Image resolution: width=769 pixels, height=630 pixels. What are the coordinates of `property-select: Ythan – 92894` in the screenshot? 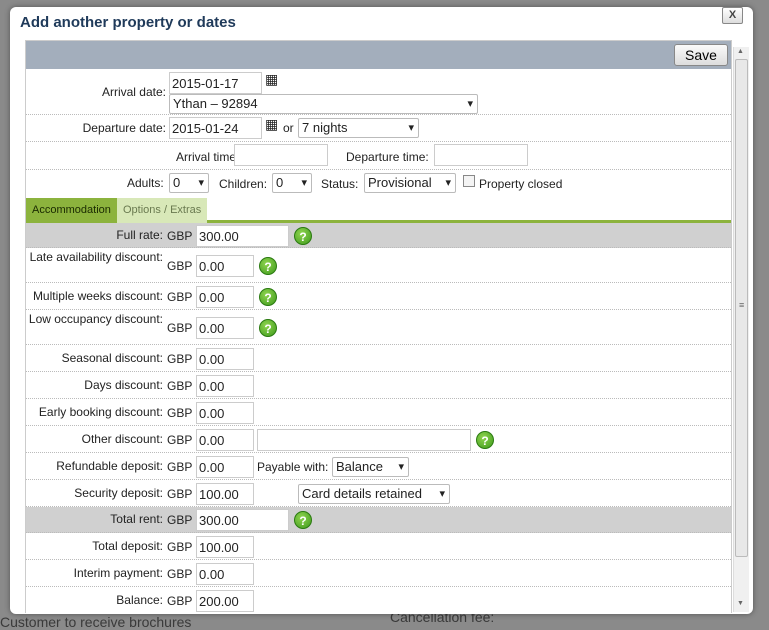 It's located at (323, 104).